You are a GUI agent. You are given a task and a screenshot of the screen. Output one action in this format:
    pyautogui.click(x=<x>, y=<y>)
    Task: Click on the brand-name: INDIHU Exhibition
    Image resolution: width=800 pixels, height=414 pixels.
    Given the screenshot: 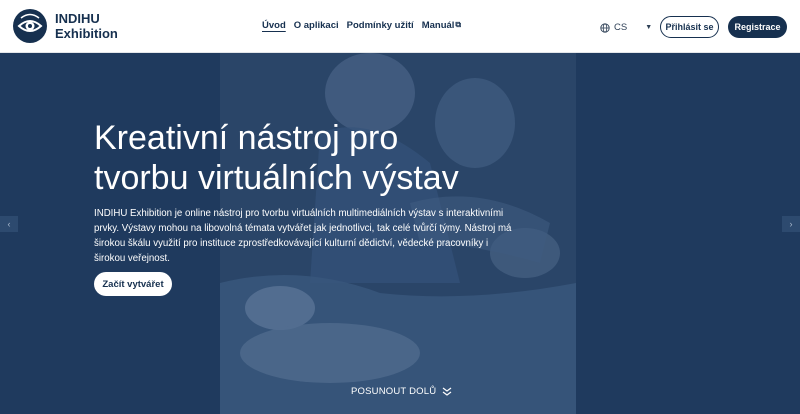 What is the action you would take?
    pyautogui.click(x=86, y=26)
    